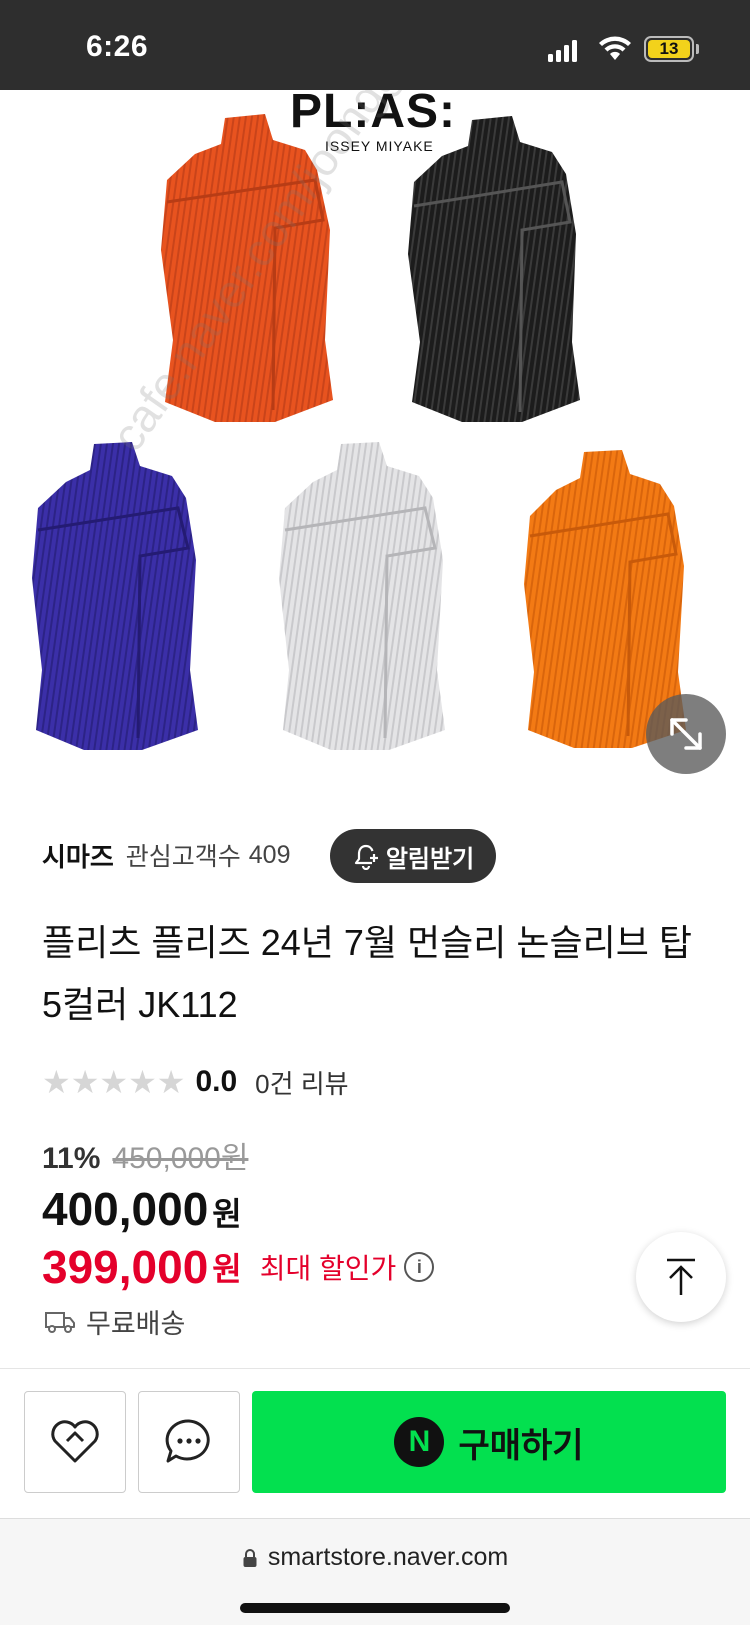  I want to click on action-bar: N 구매하기, so click(375, 1443).